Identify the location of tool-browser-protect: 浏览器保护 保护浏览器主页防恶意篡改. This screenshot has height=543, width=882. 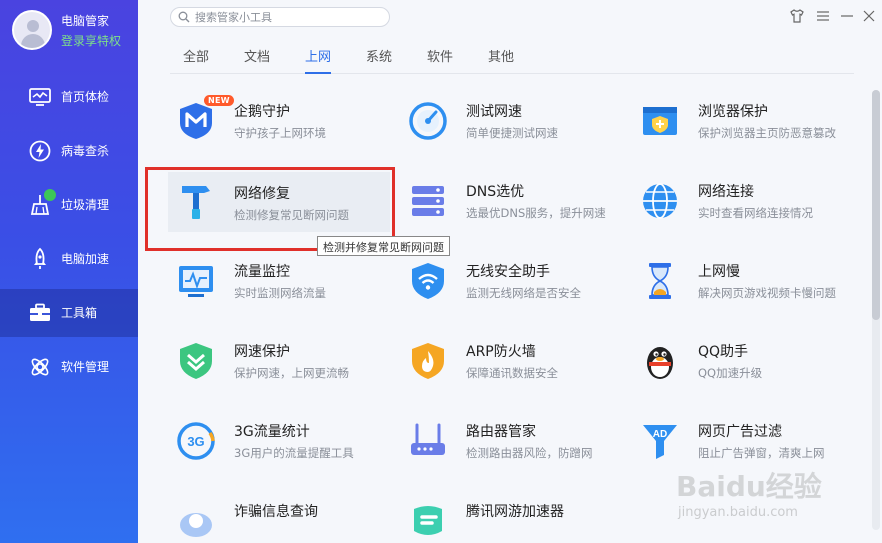
(750, 130).